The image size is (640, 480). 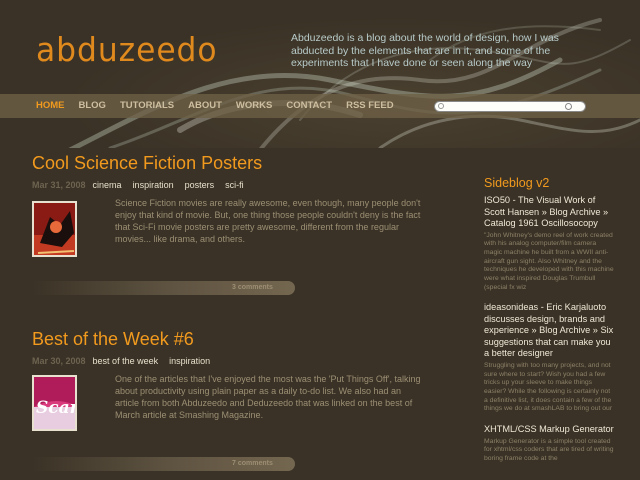 I want to click on sci-fi-poster-image, so click(x=54, y=229).